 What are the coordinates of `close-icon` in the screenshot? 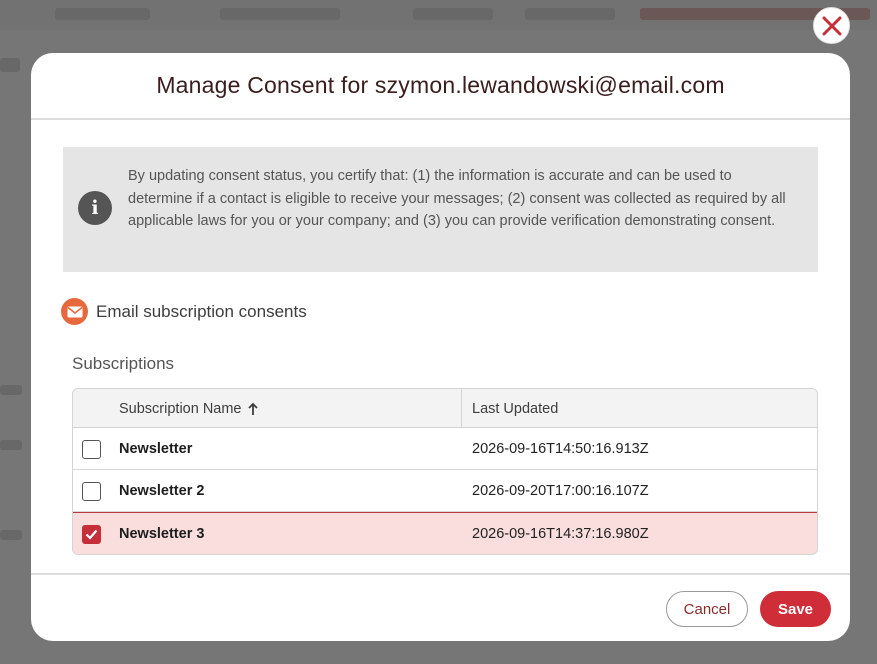 It's located at (831, 25).